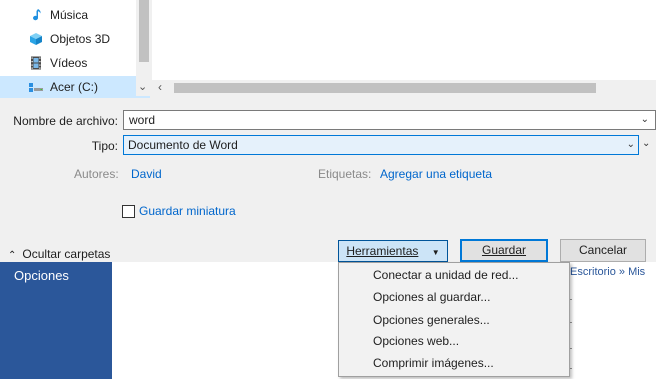 This screenshot has height=379, width=656. Describe the element at coordinates (96, 174) in the screenshot. I see `authors-label: Autores:` at that location.